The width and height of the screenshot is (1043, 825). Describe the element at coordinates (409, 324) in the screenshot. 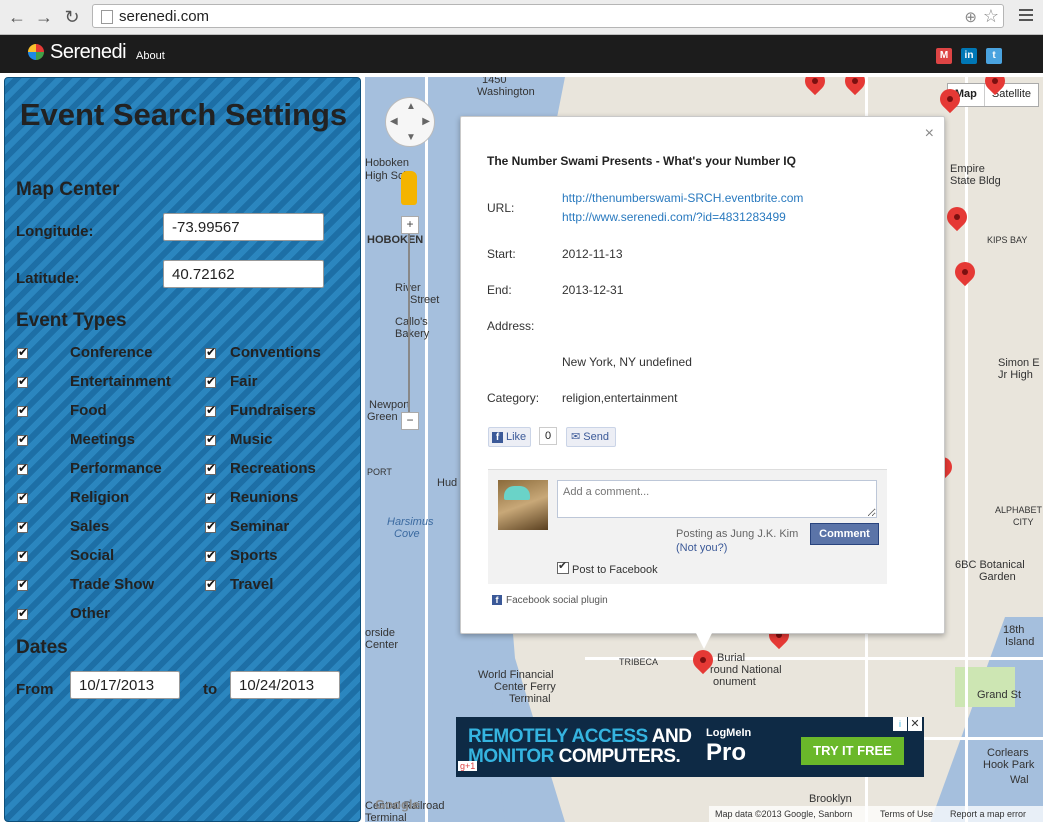

I see `zoom-slider-track` at that location.